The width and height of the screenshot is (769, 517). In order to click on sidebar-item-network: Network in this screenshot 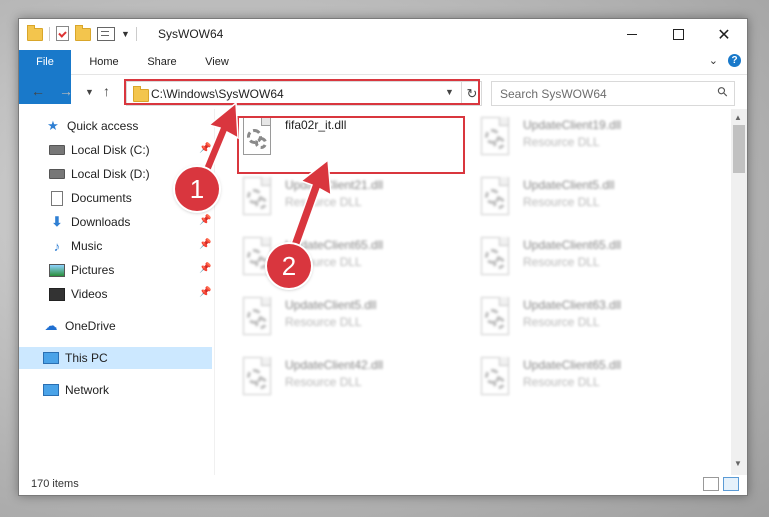, I will do `click(115, 390)`.